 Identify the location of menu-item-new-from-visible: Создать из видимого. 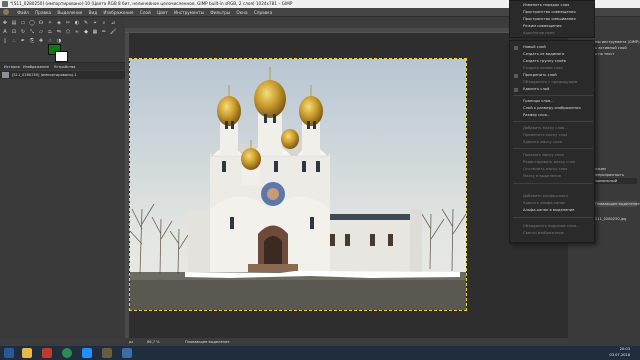
(543, 54).